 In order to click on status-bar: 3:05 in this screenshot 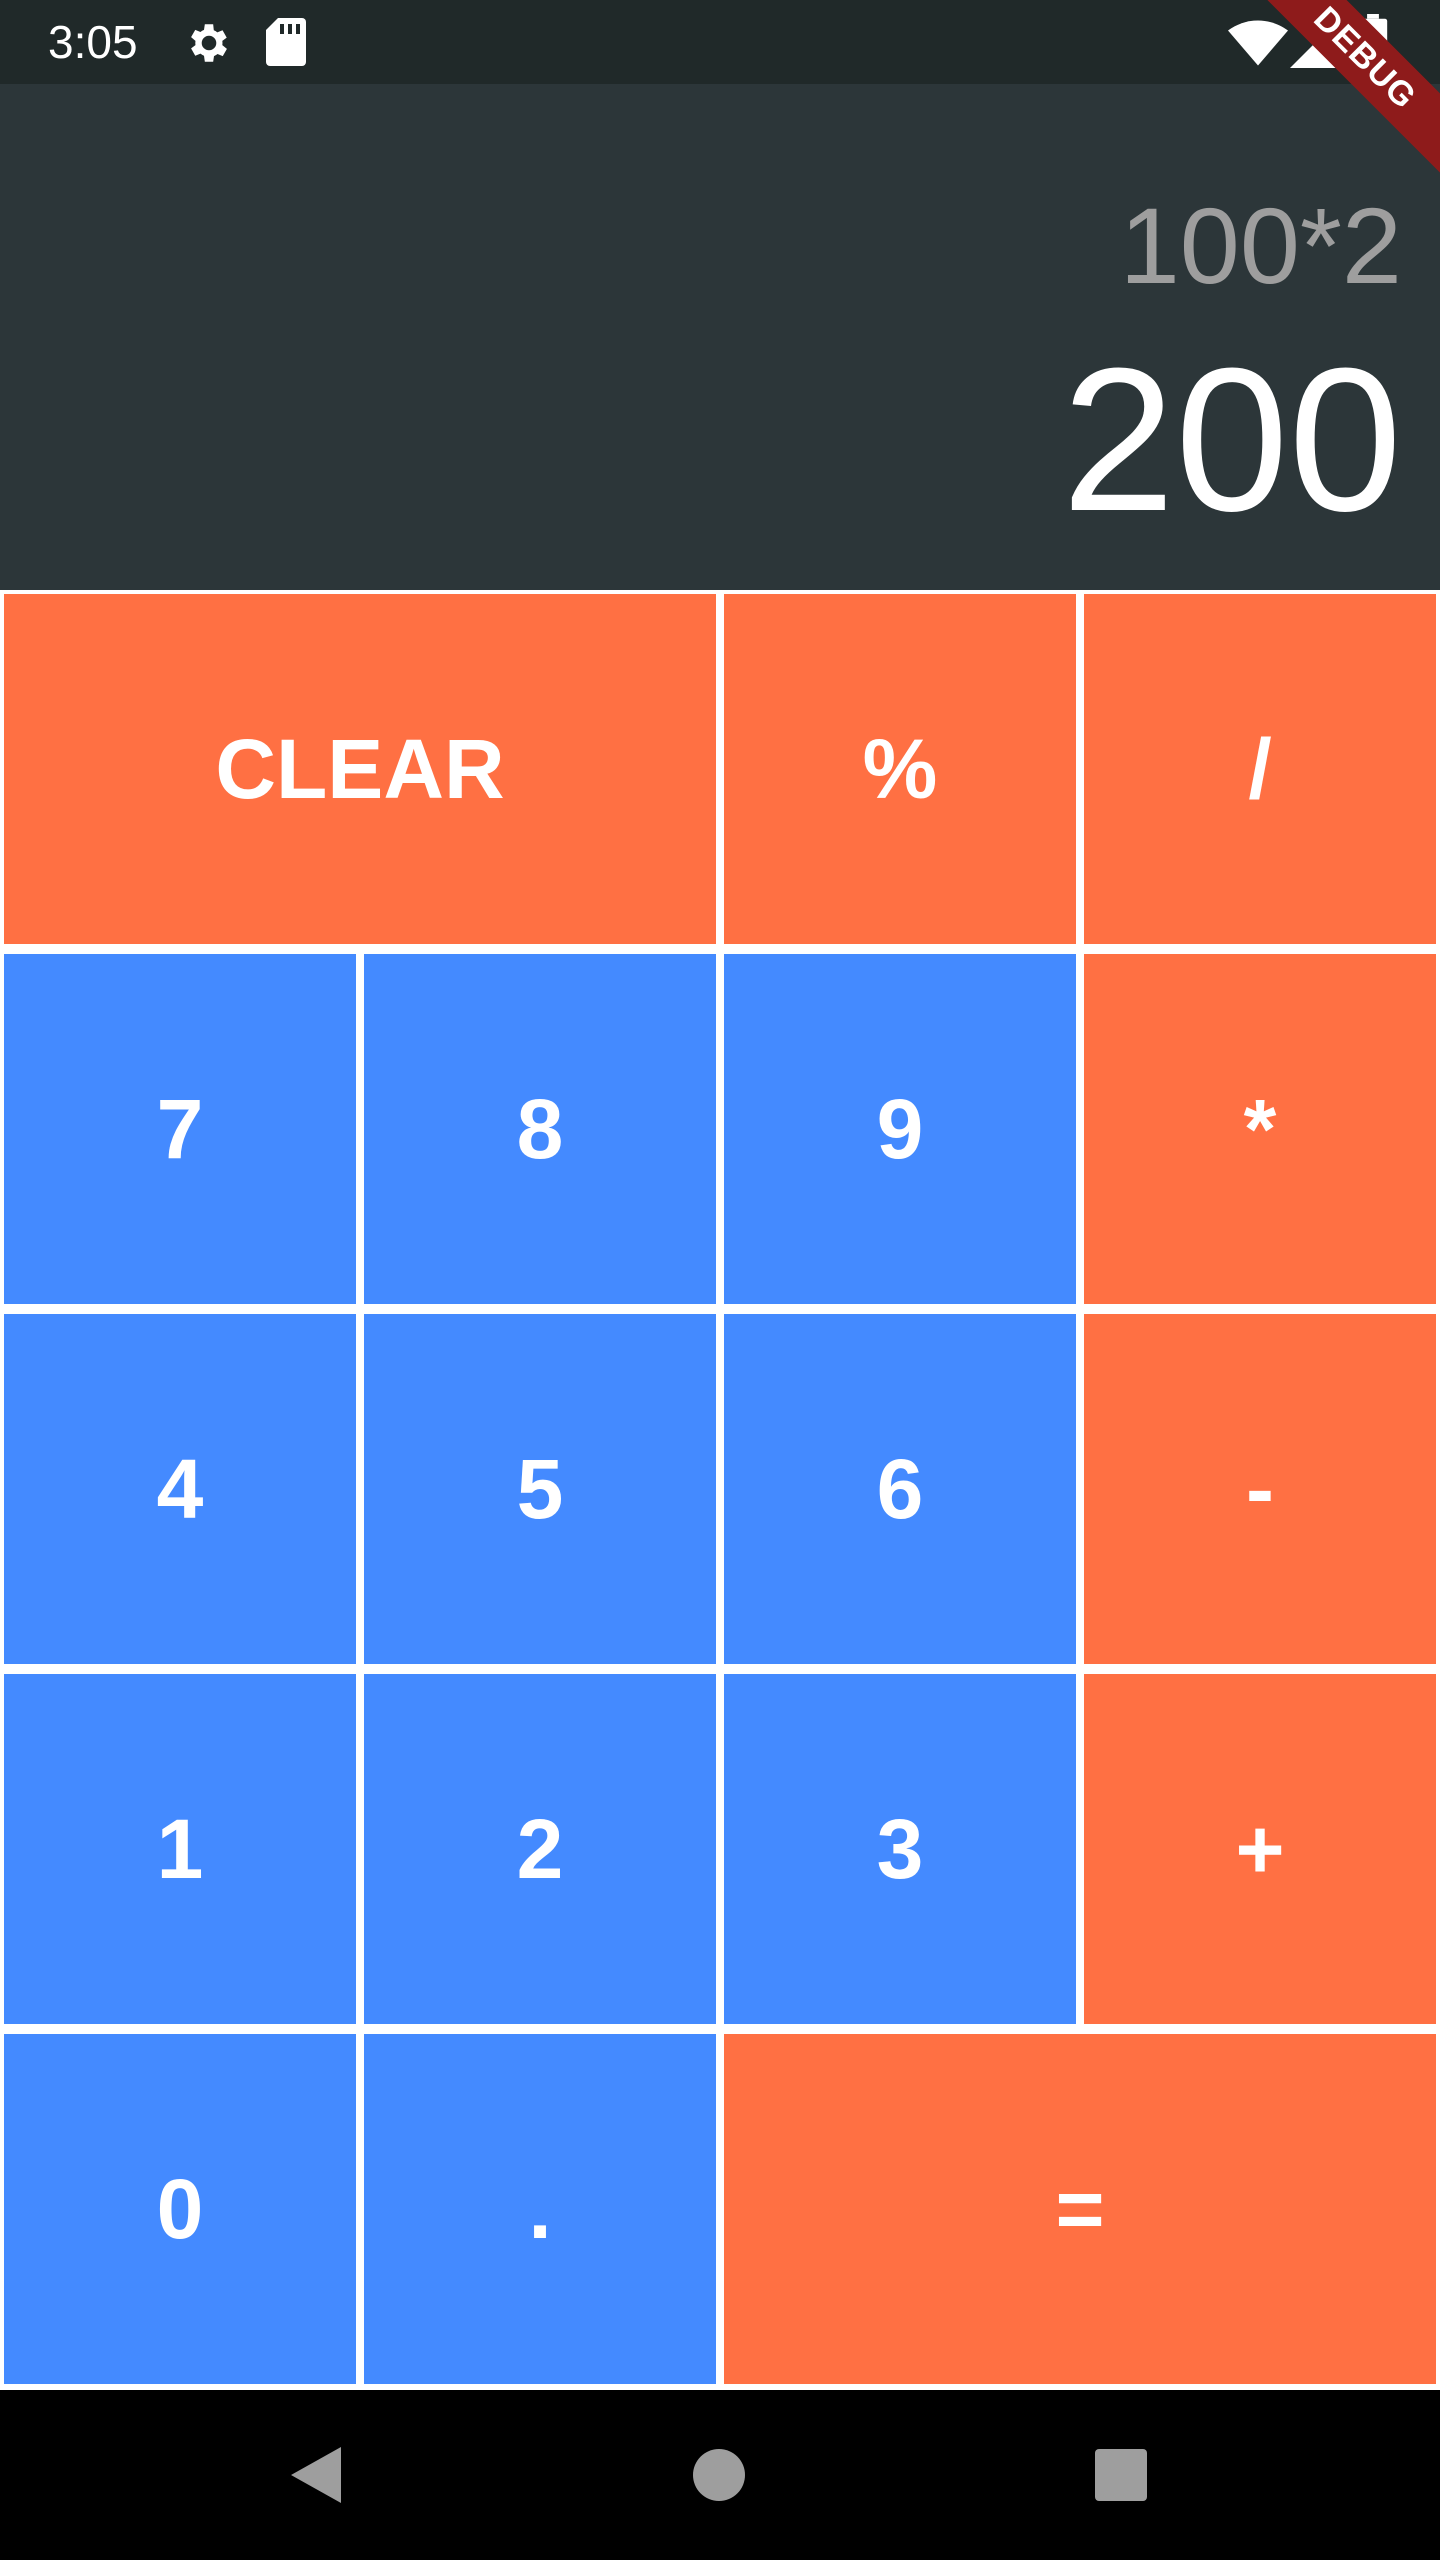, I will do `click(720, 42)`.